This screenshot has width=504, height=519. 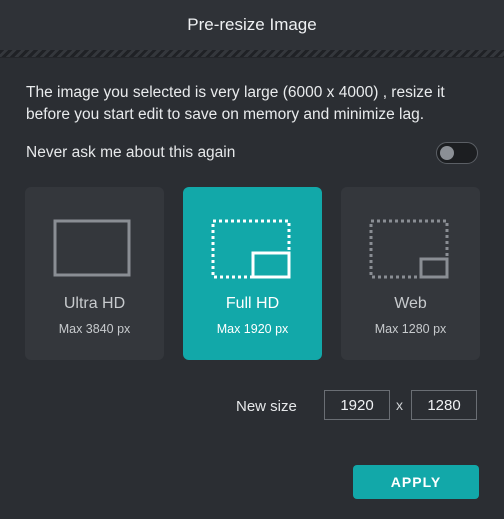 What do you see at coordinates (447, 153) in the screenshot?
I see `toggle-knob` at bounding box center [447, 153].